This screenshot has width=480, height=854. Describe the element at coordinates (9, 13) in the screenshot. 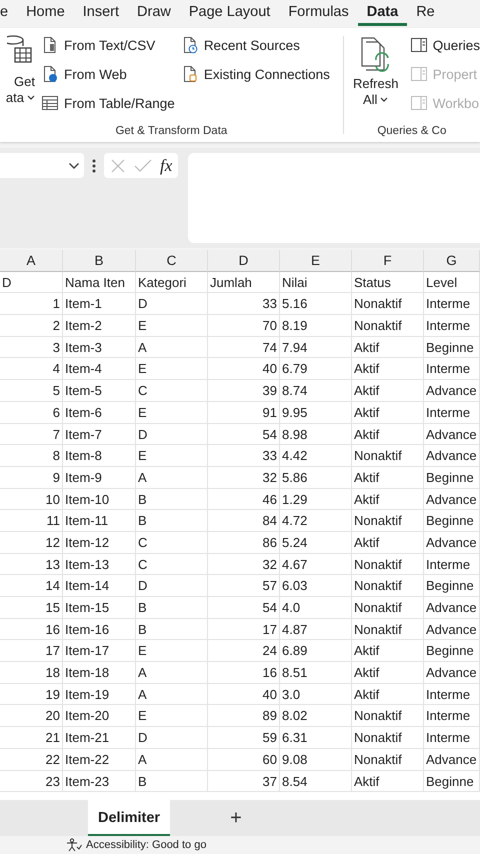

I see `ribbon-tab: e` at that location.